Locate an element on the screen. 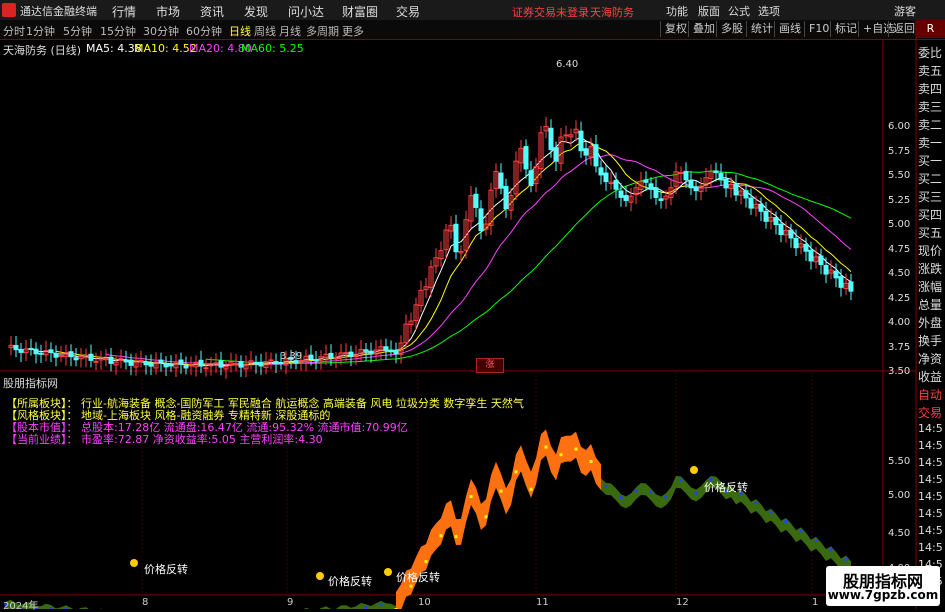 This screenshot has height=612, width=945. auto-trade-button: 自动 is located at coordinates (931, 394).